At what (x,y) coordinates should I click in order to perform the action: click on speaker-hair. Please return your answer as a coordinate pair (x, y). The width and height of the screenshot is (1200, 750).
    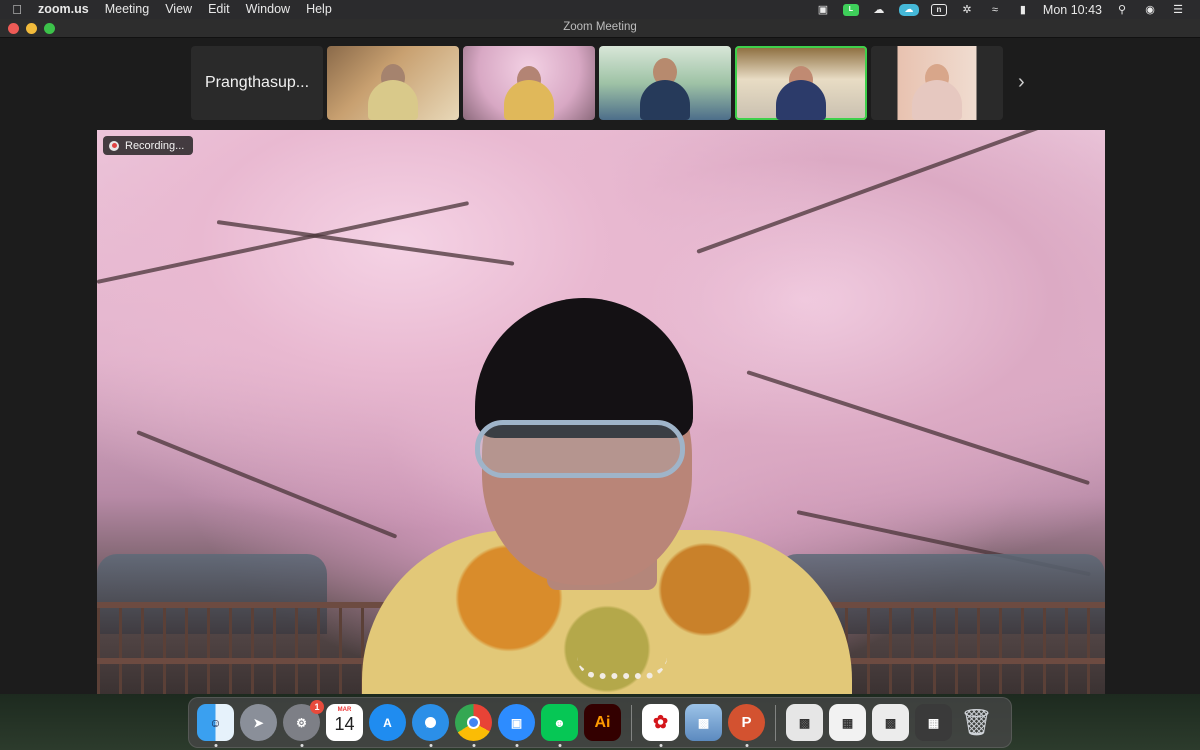
    Looking at the image, I should click on (584, 368).